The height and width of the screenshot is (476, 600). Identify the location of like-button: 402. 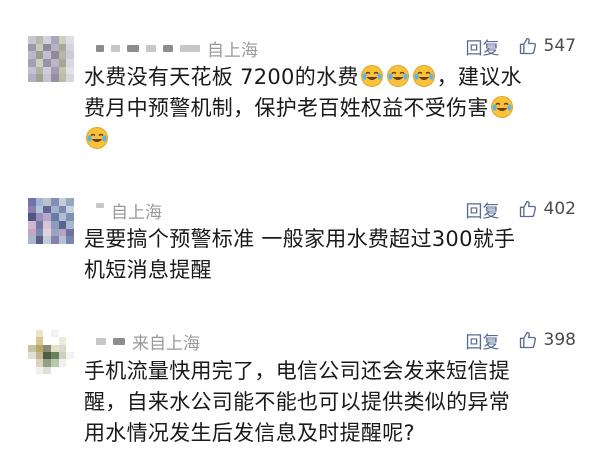
(547, 209).